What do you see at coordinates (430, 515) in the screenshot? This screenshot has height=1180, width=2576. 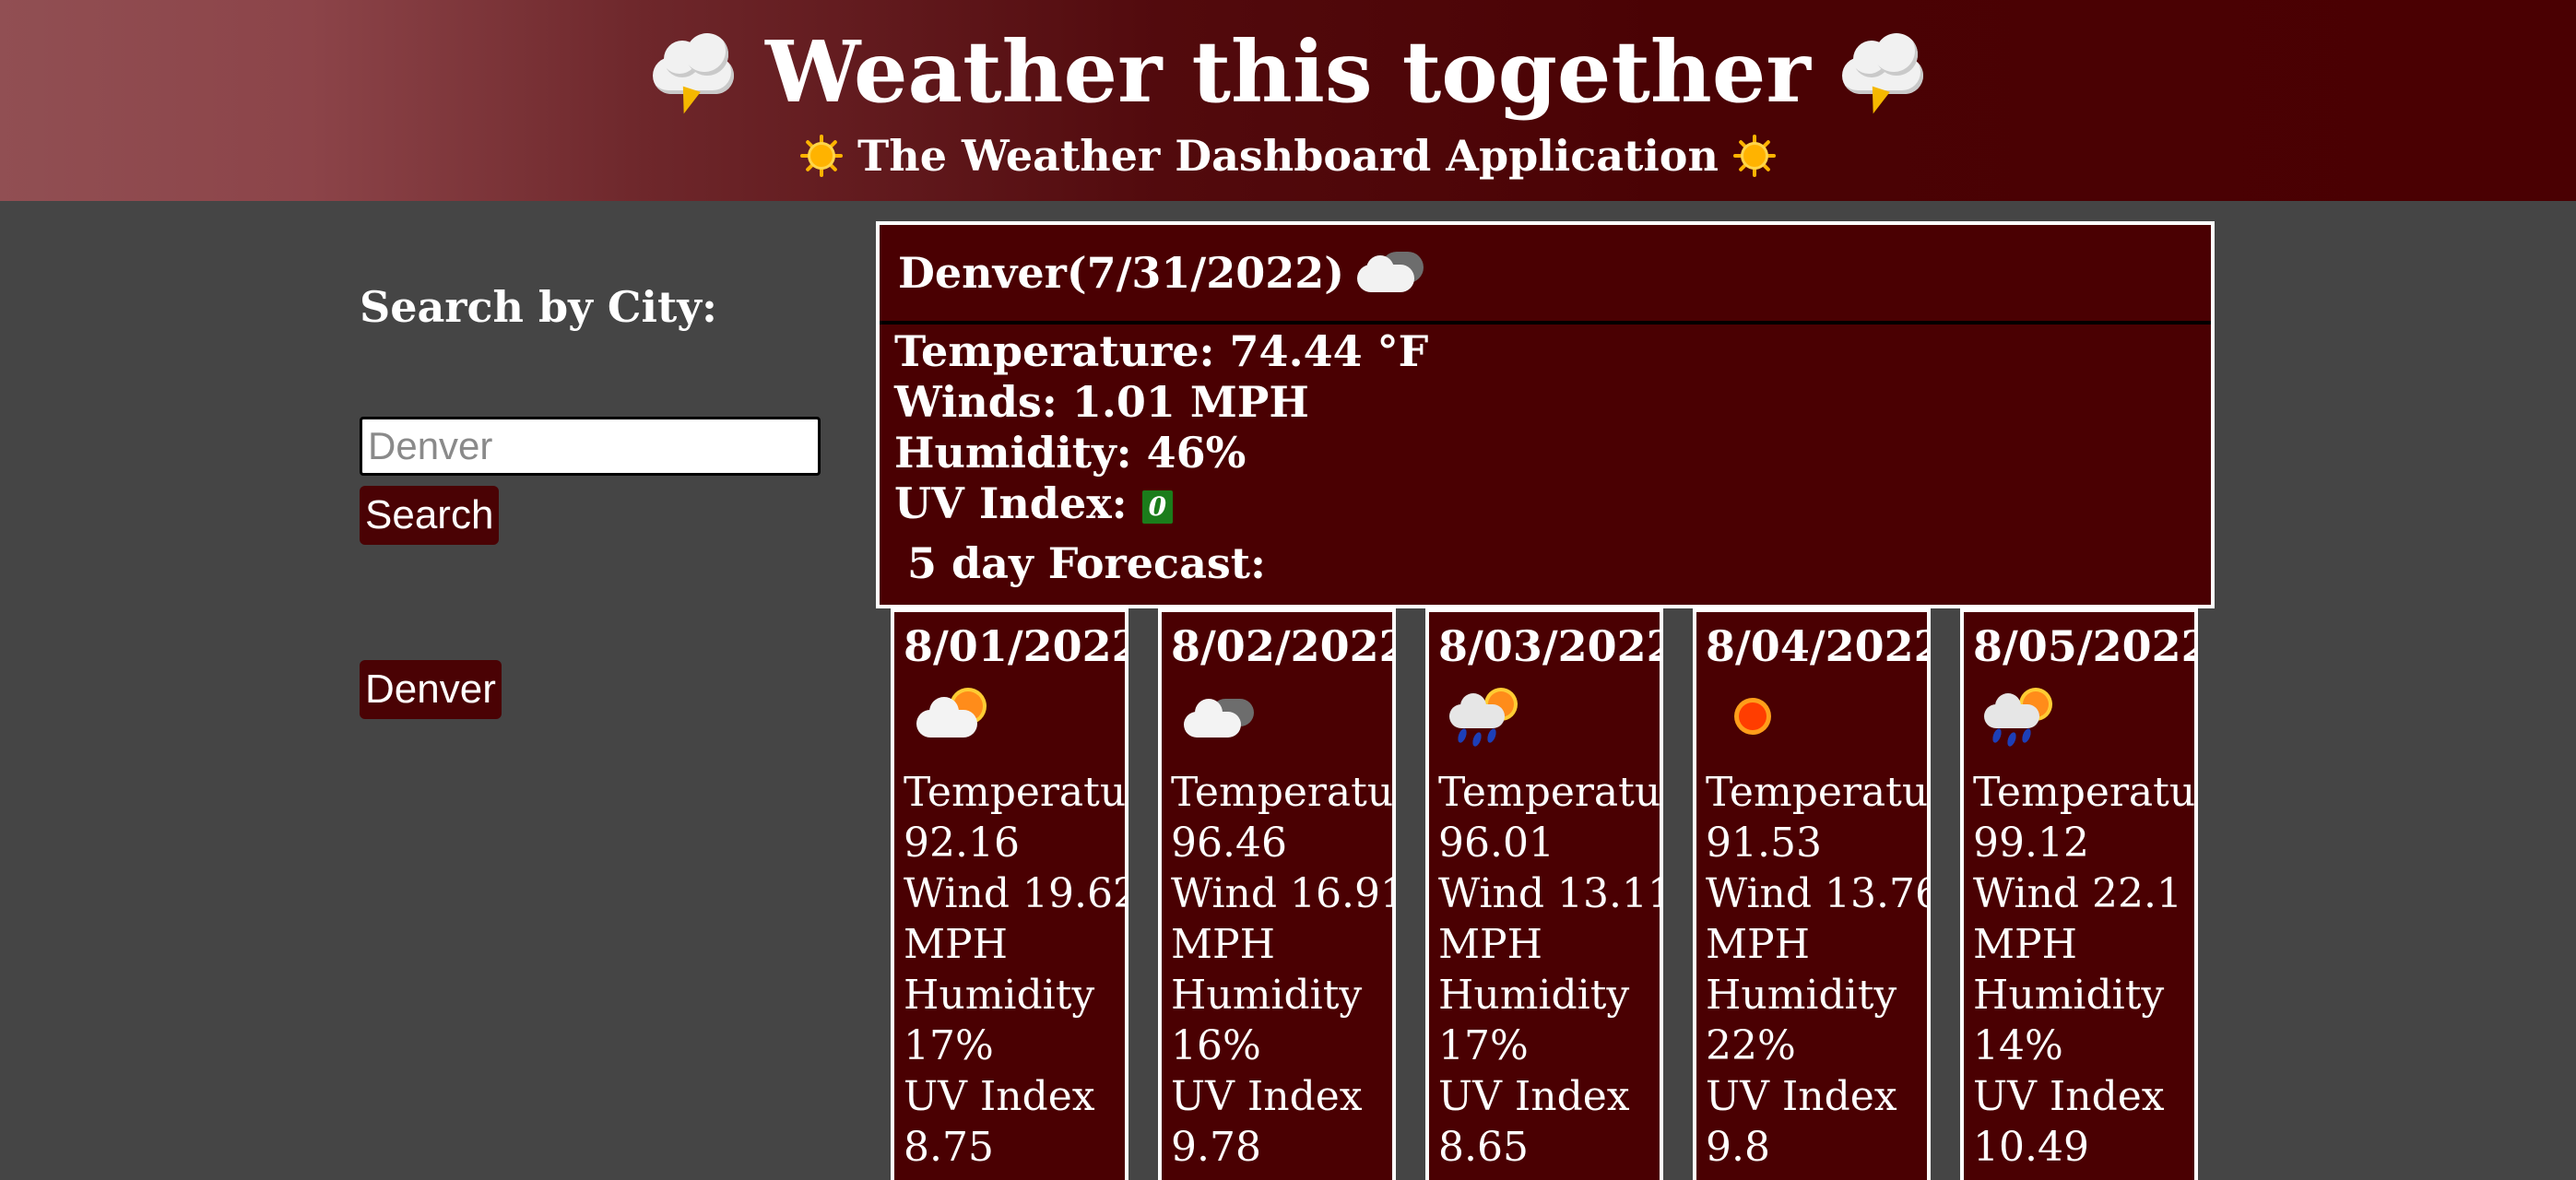 I see `search-button: Search` at bounding box center [430, 515].